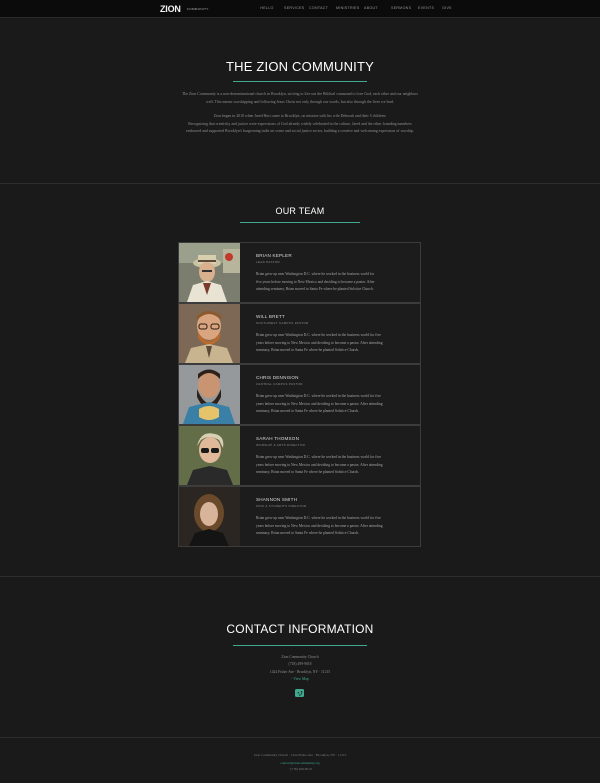  I want to click on contact-address: 1424 Fisher Ave · Brooklyn, NY · 11215, so click(300, 672).